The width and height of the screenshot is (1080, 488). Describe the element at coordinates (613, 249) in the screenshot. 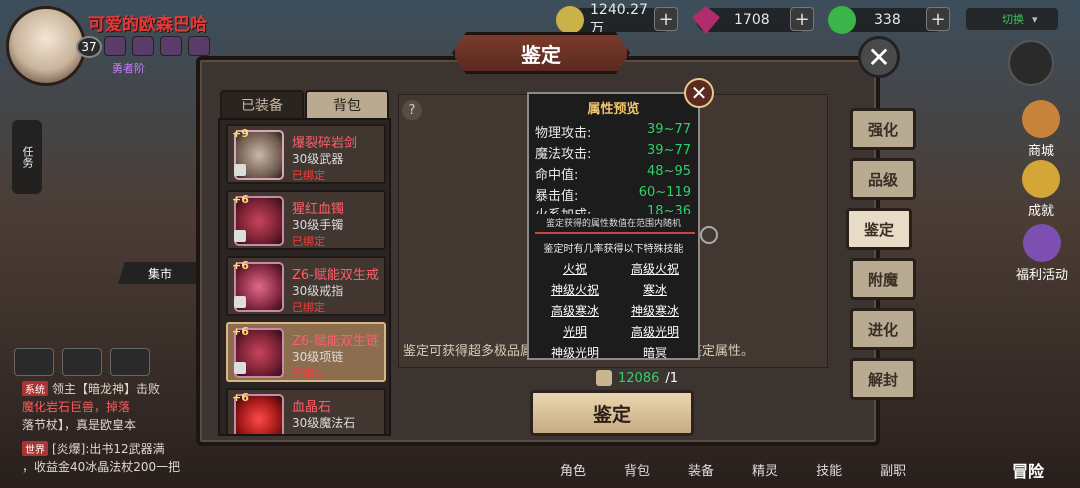

I see `popup-subtitle: 鉴定时有几率获得以下特殊技能` at that location.